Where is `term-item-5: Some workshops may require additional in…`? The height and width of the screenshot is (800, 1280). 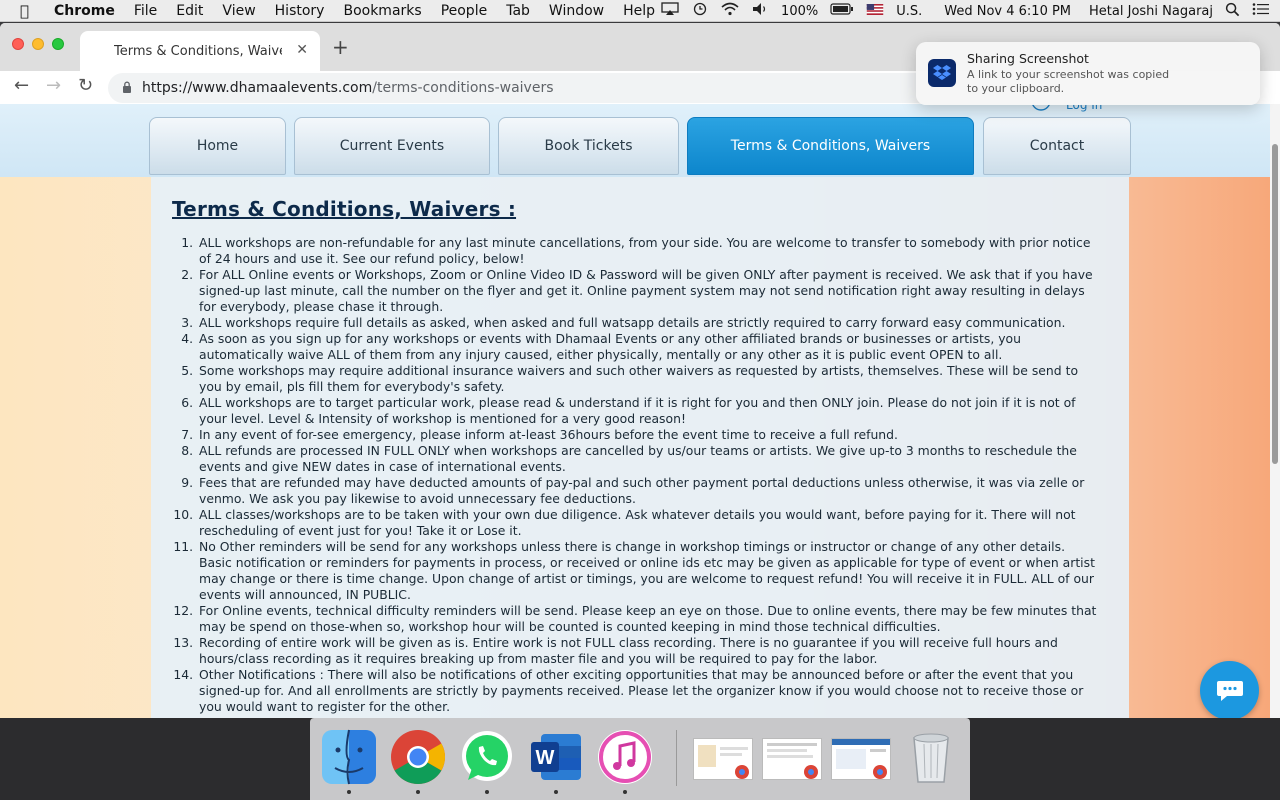 term-item-5: Some workshops may require additional in… is located at coordinates (647, 379).